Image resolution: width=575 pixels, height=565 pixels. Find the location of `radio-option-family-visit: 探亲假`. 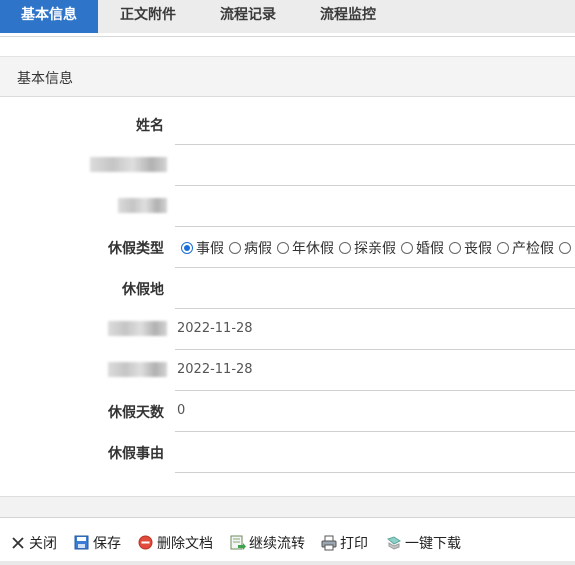

radio-option-family-visit: 探亲假 is located at coordinates (367, 248).